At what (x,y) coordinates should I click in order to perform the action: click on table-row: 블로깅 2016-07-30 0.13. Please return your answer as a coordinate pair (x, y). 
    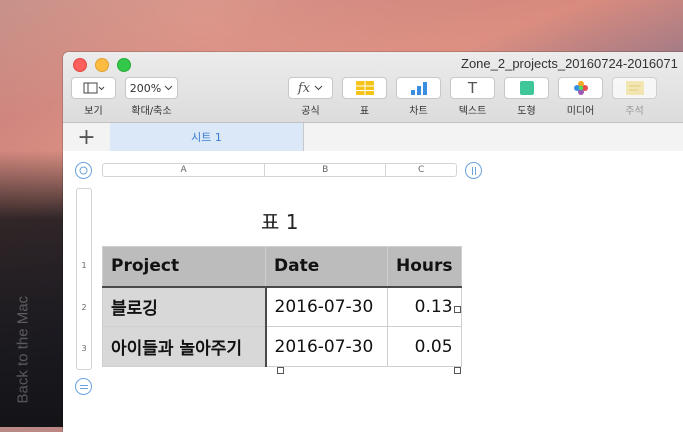
    Looking at the image, I should click on (282, 306).